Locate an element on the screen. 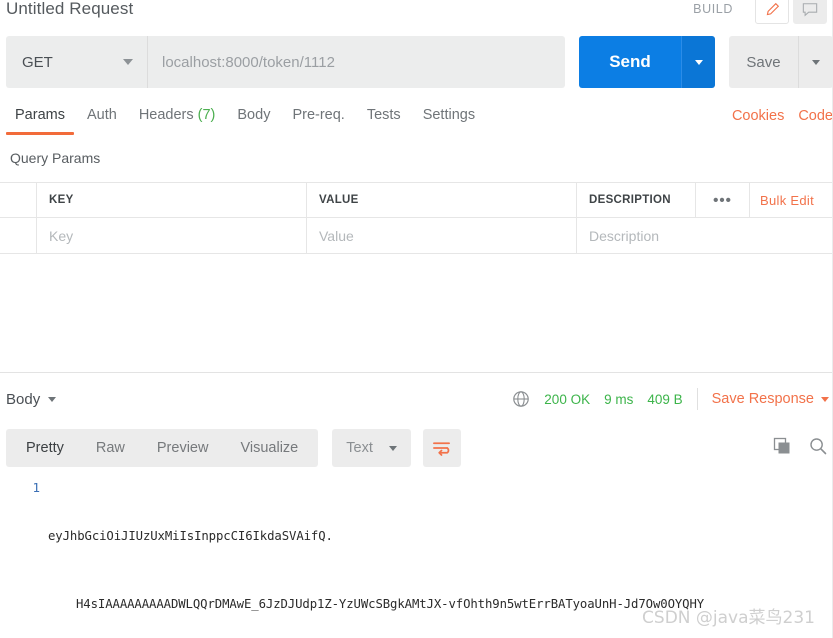  response-format-select: Text is located at coordinates (371, 448).